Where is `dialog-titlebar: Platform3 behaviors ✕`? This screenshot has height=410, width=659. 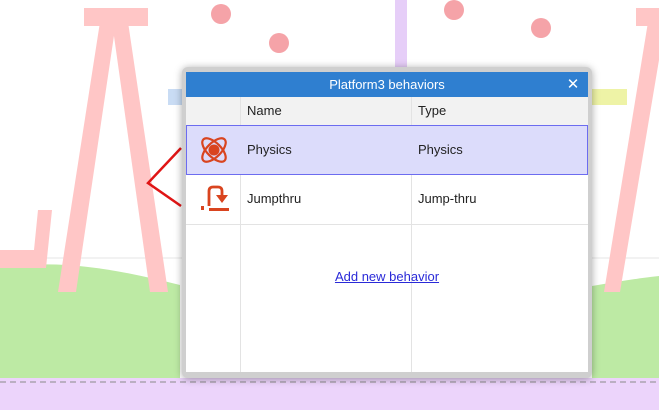 dialog-titlebar: Platform3 behaviors ✕ is located at coordinates (387, 84).